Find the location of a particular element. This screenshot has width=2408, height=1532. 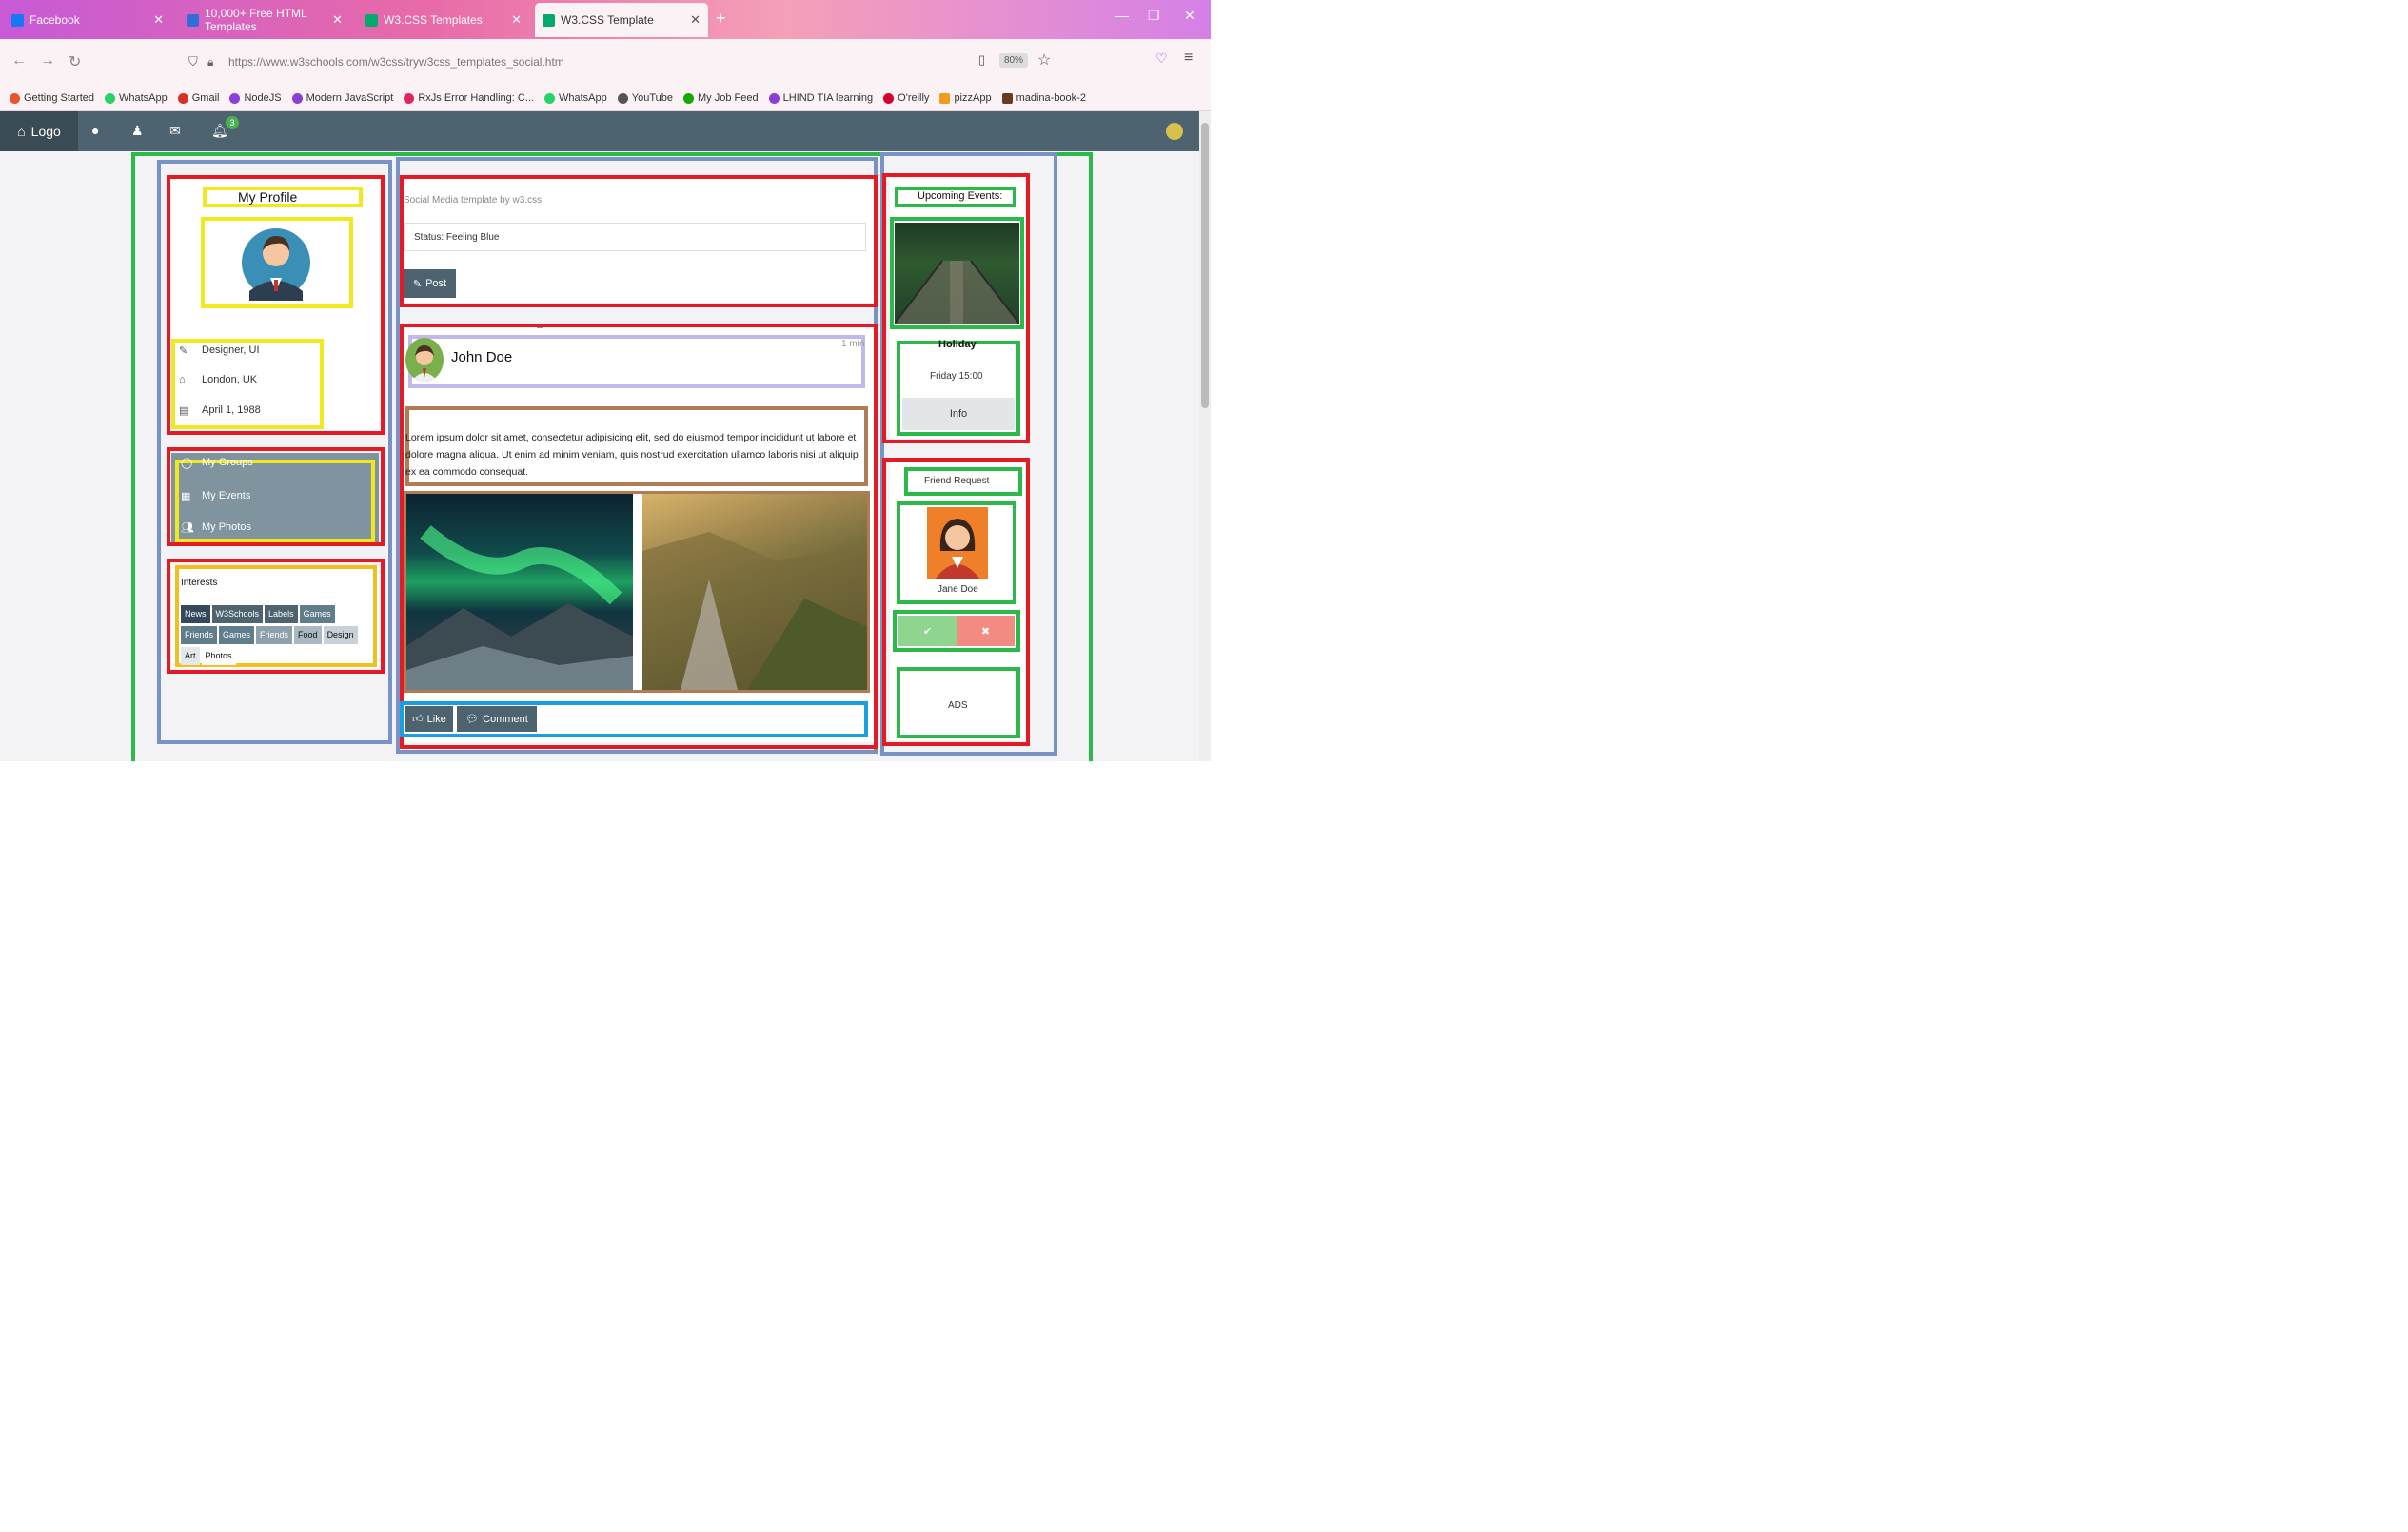

accept-button: ✔ is located at coordinates (927, 631).